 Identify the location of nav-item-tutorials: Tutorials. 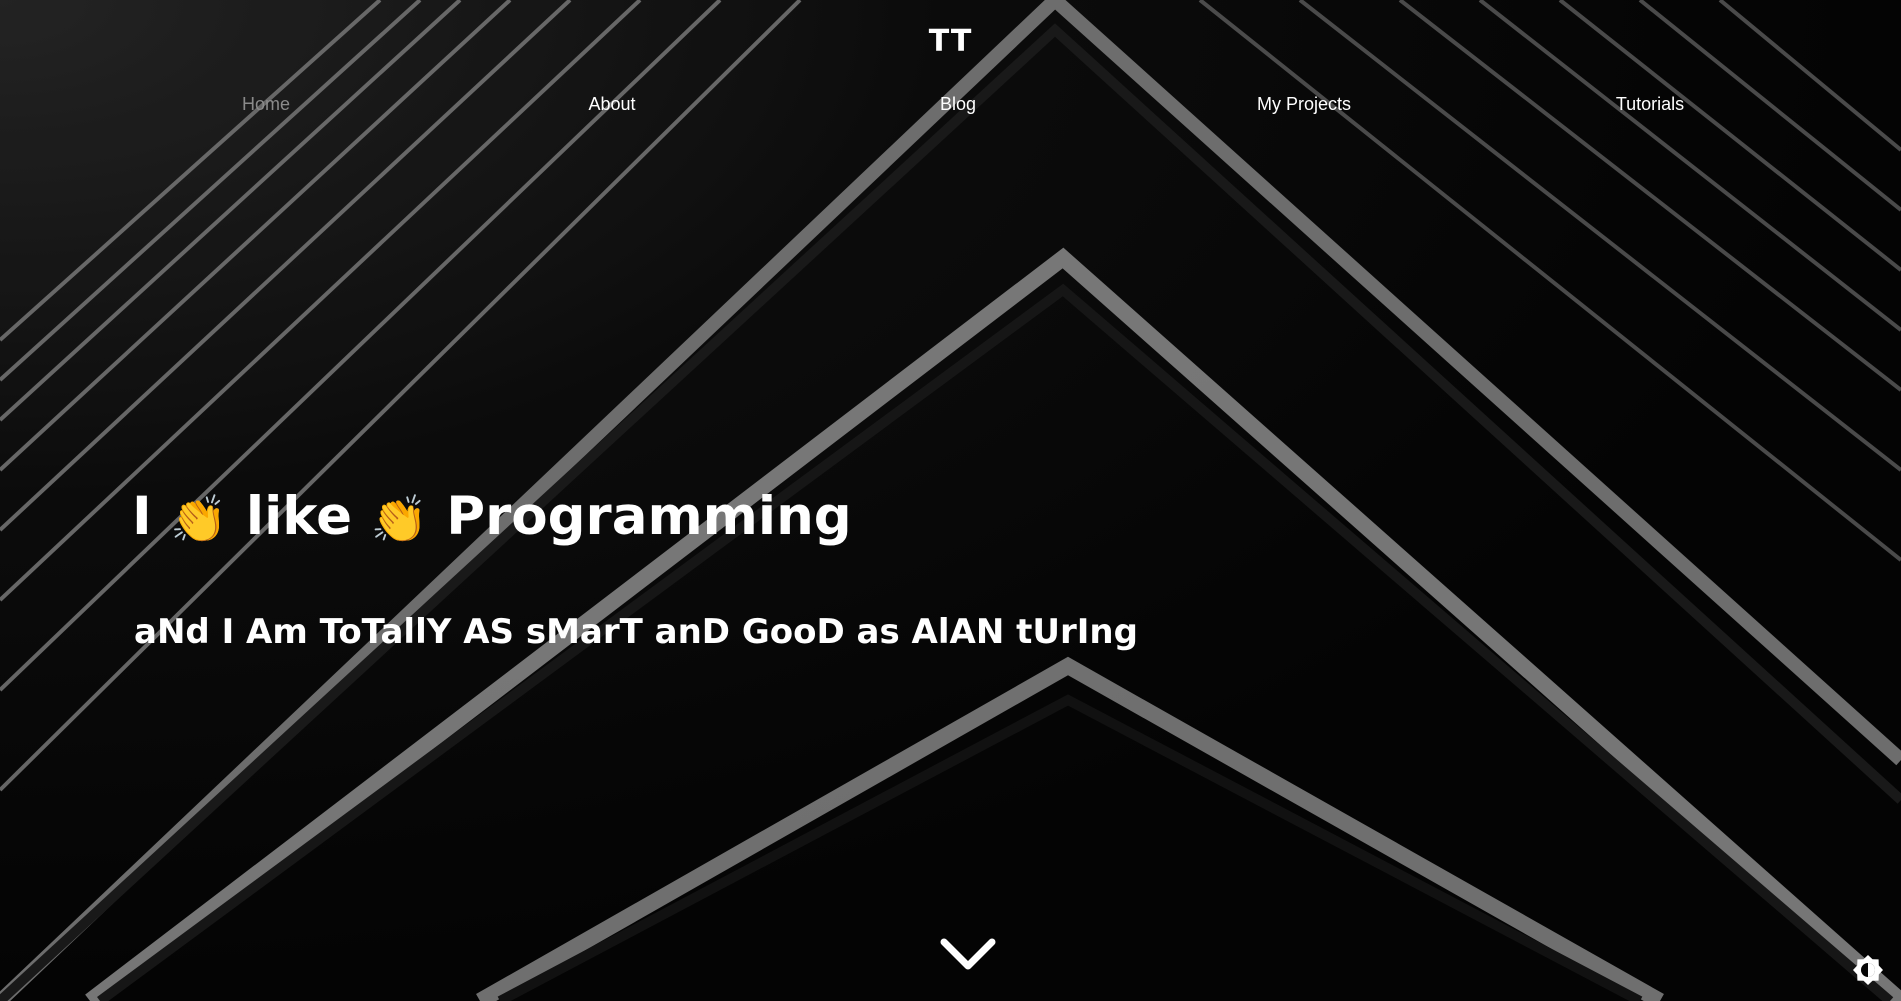
(1650, 104).